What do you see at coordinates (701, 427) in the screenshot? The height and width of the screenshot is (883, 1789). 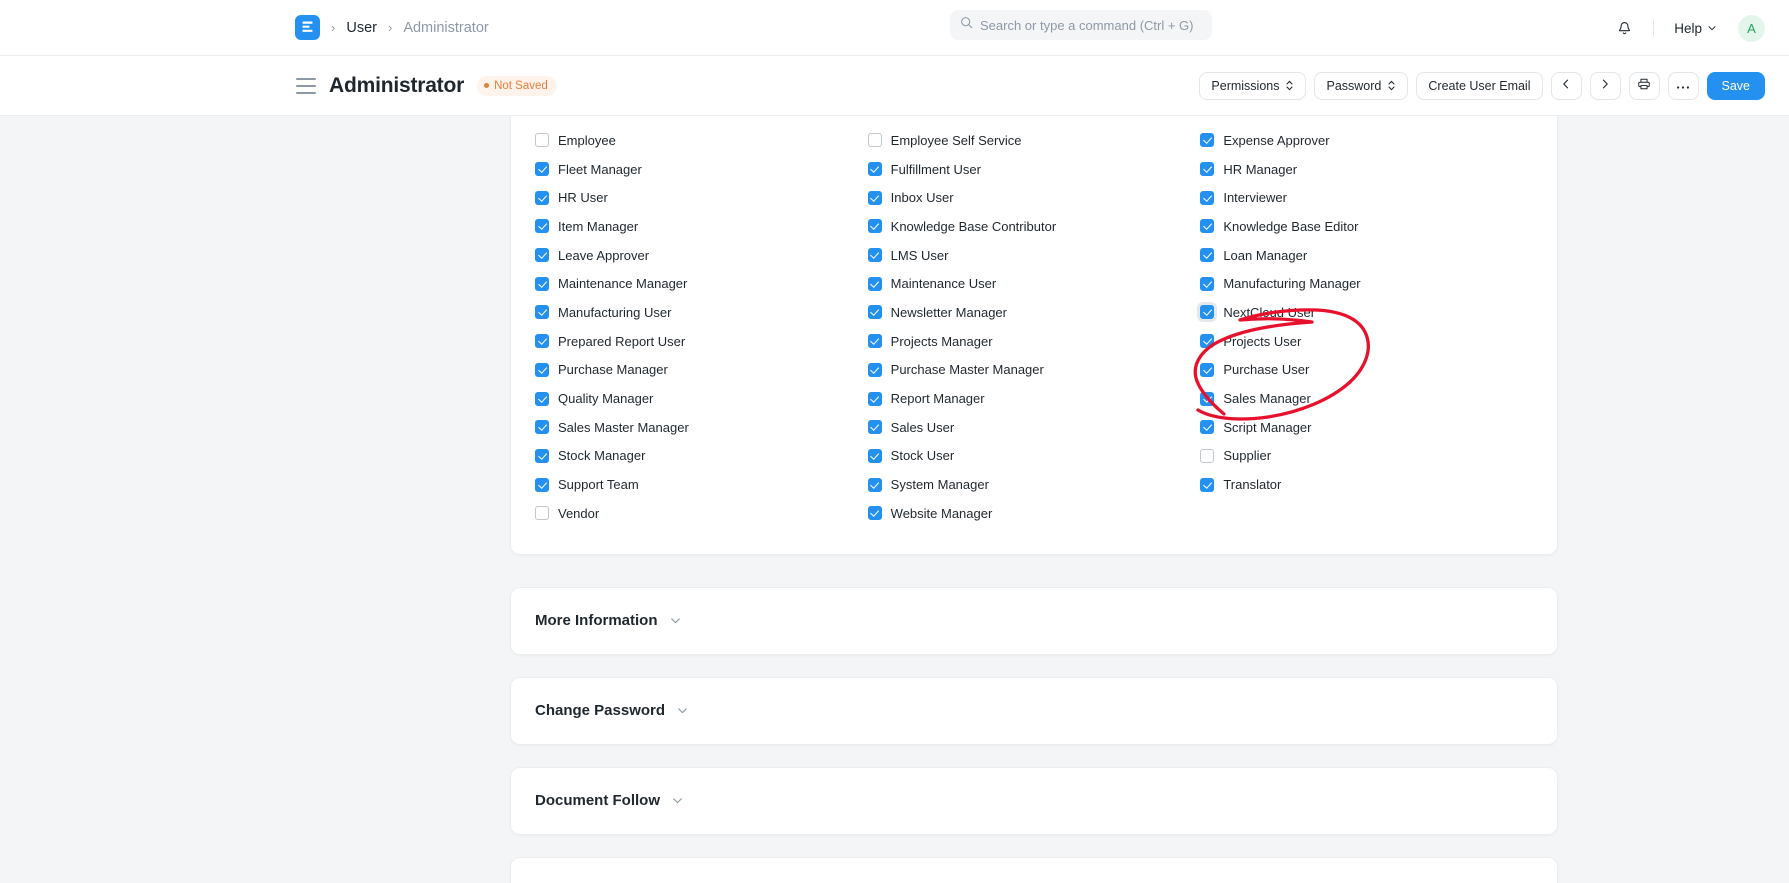 I see `role-checkbox-row: Sales Master Manager` at bounding box center [701, 427].